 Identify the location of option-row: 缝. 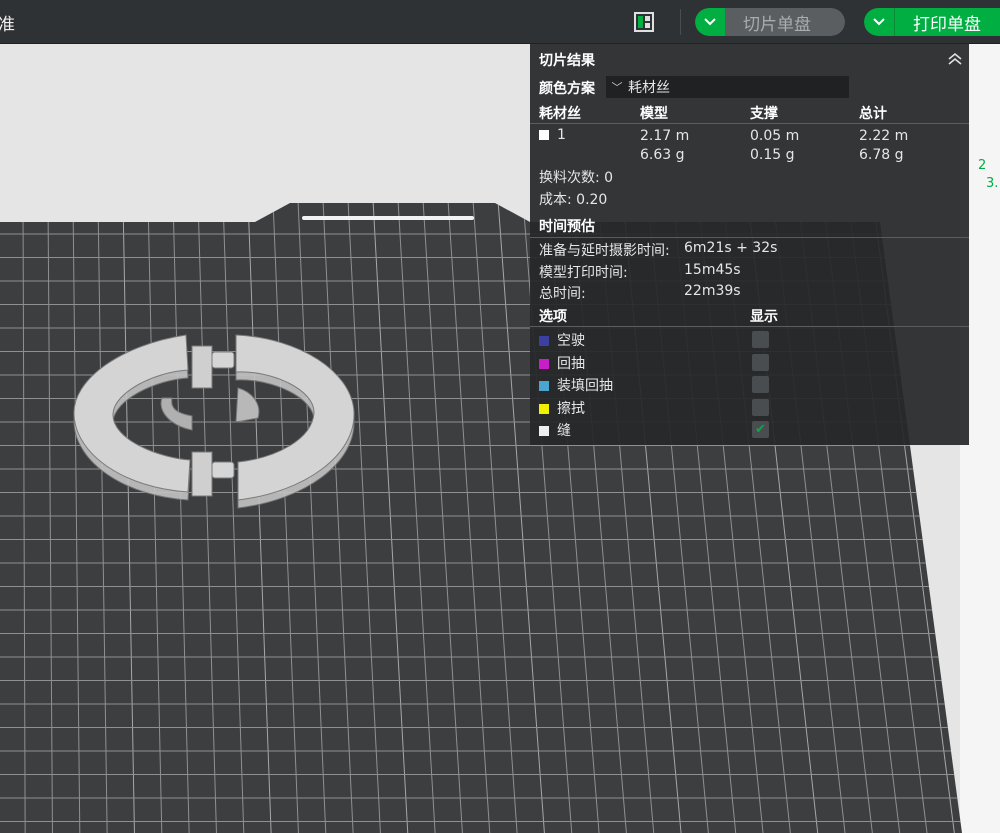
(555, 430).